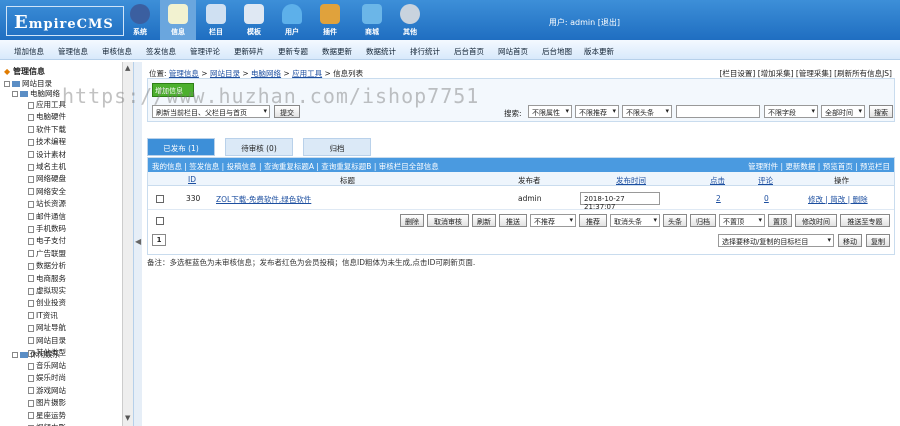  What do you see at coordinates (47, 402) in the screenshot?
I see `tree-item: 图片摄影` at bounding box center [47, 402].